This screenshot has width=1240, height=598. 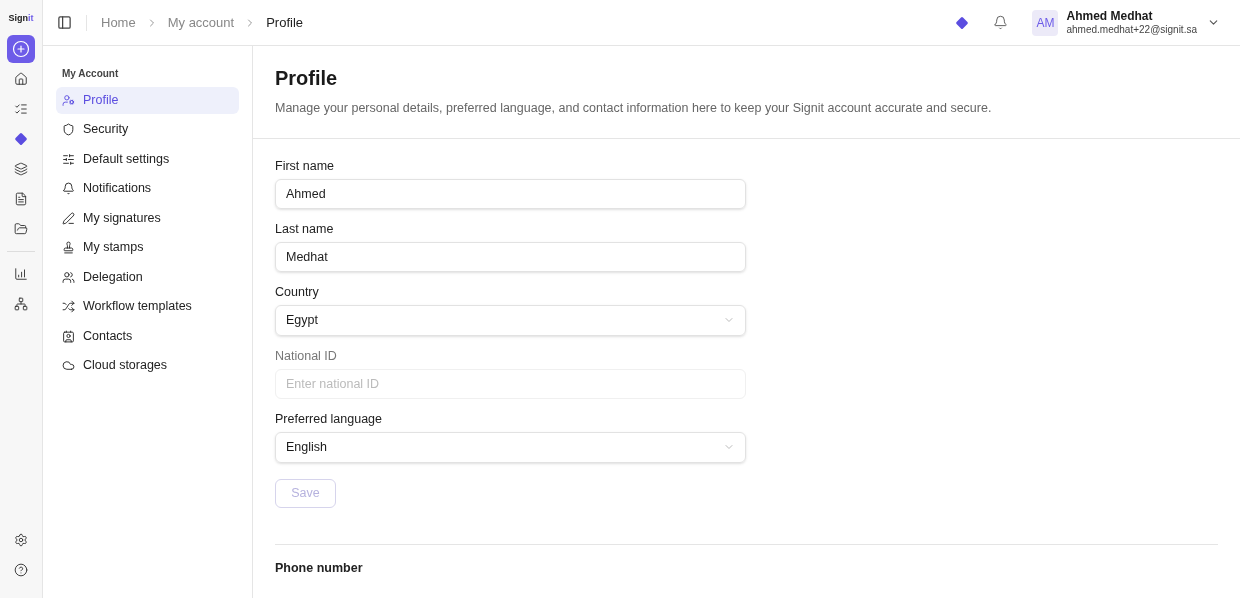 I want to click on stamp-icon, so click(x=68, y=248).